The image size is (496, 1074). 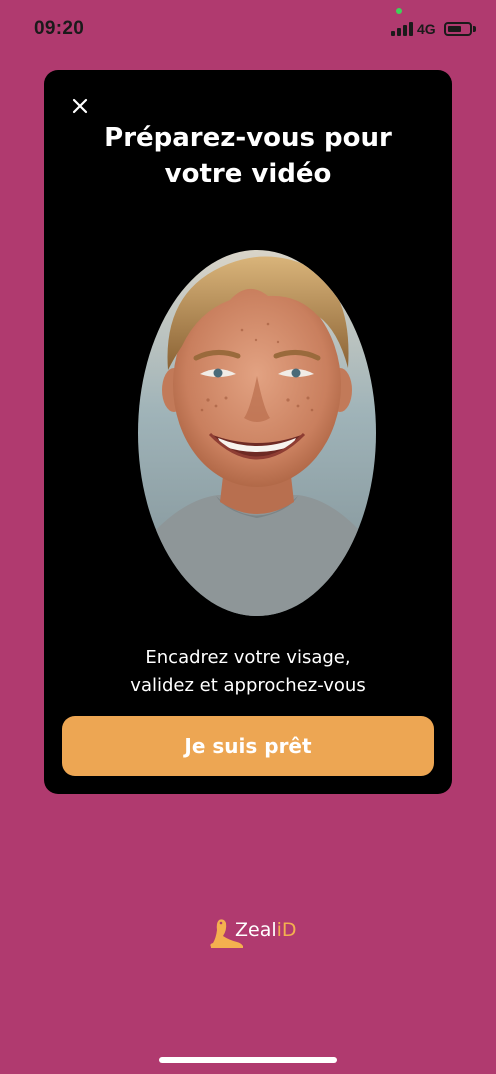 What do you see at coordinates (256, 930) in the screenshot?
I see `logo-text-main: Zeal` at bounding box center [256, 930].